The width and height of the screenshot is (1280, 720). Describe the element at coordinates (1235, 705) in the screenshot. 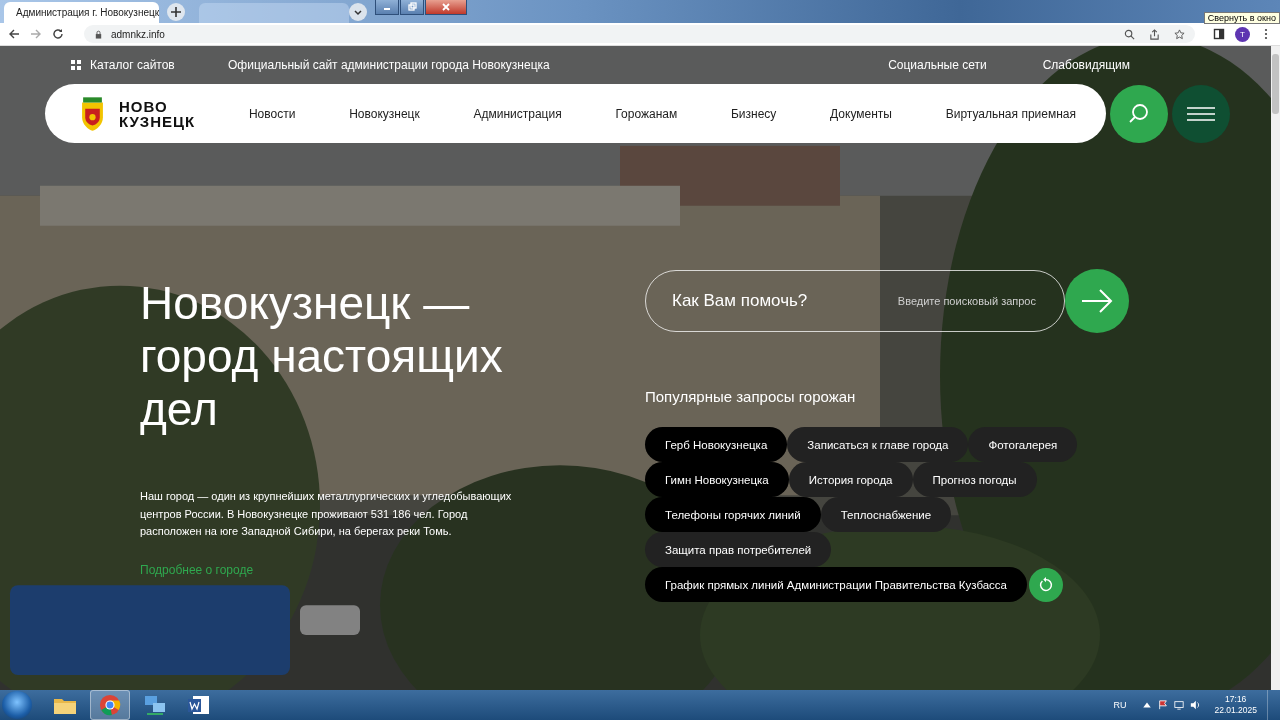

I see `clock: 17:16 22.01.2025` at that location.